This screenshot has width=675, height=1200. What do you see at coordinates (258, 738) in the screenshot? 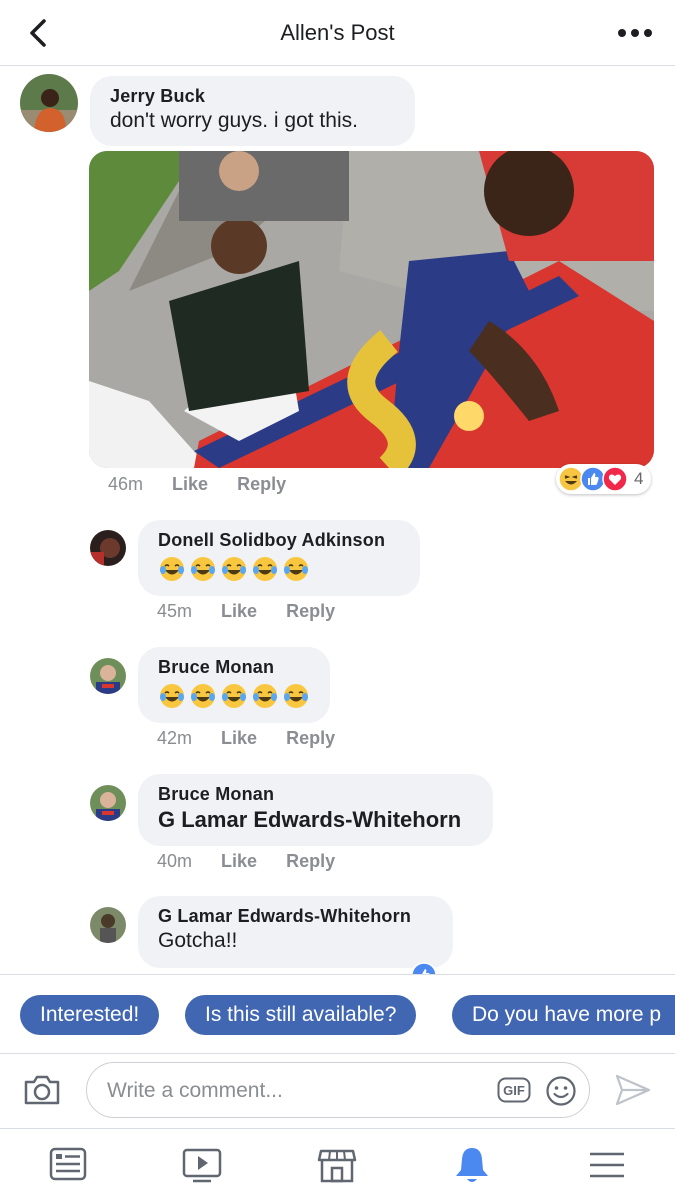
I see `comment-meta: 42m Like Reply` at bounding box center [258, 738].